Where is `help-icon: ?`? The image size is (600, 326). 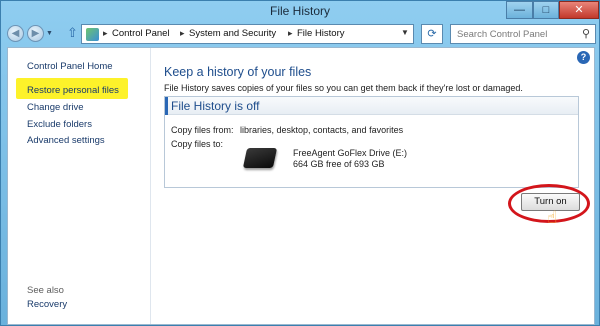 help-icon: ? is located at coordinates (583, 57).